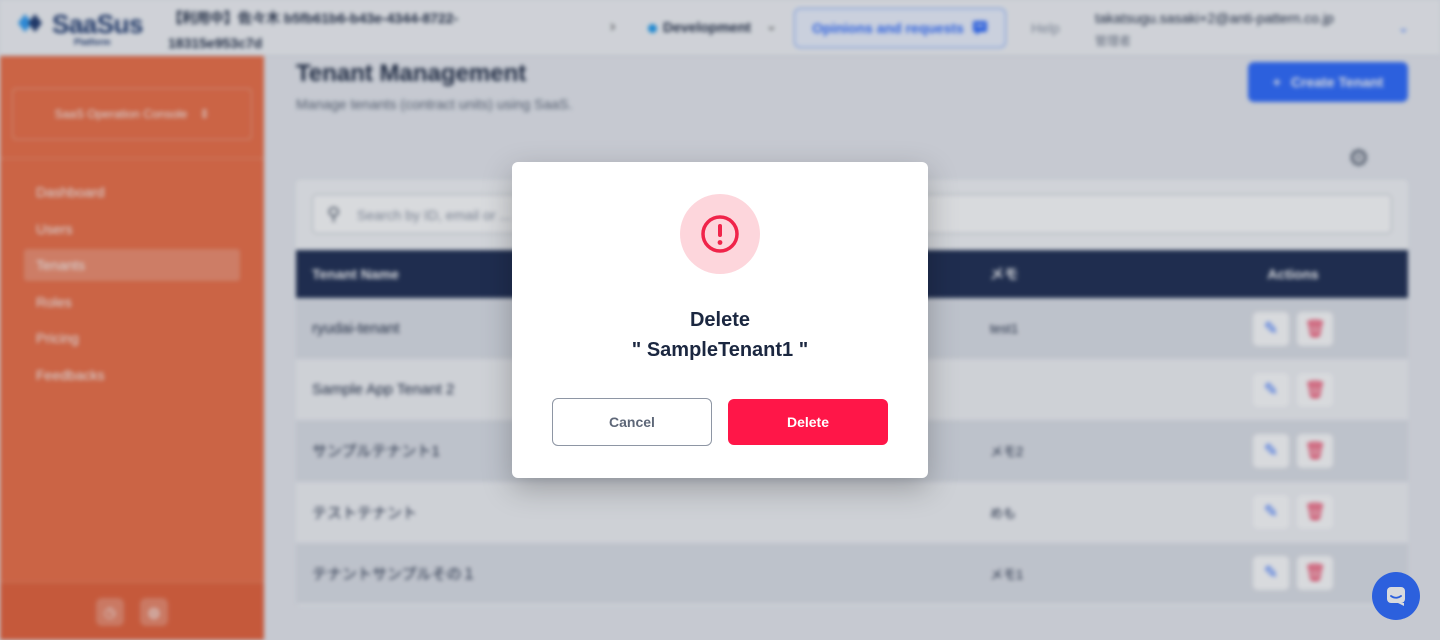 This screenshot has width=1440, height=640. I want to click on dialog-target-name: " SampleTenant1 ", so click(720, 350).